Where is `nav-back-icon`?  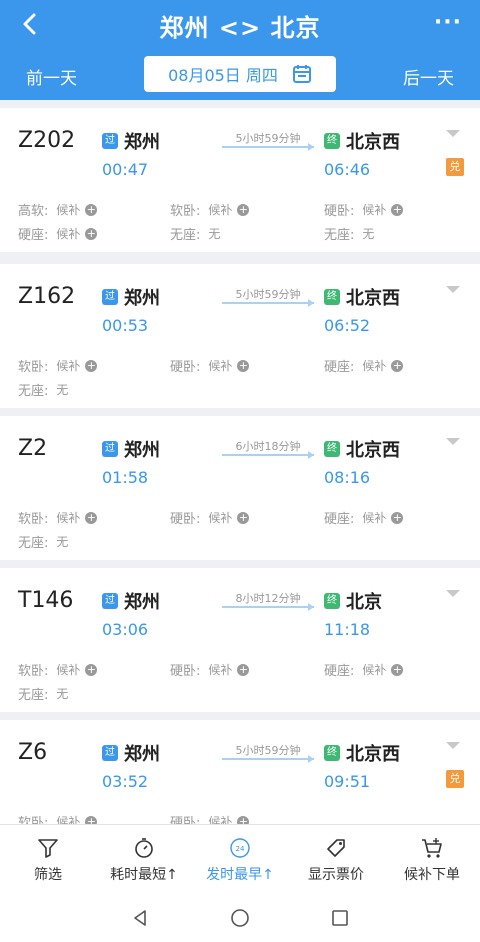 nav-back-icon is located at coordinates (140, 918).